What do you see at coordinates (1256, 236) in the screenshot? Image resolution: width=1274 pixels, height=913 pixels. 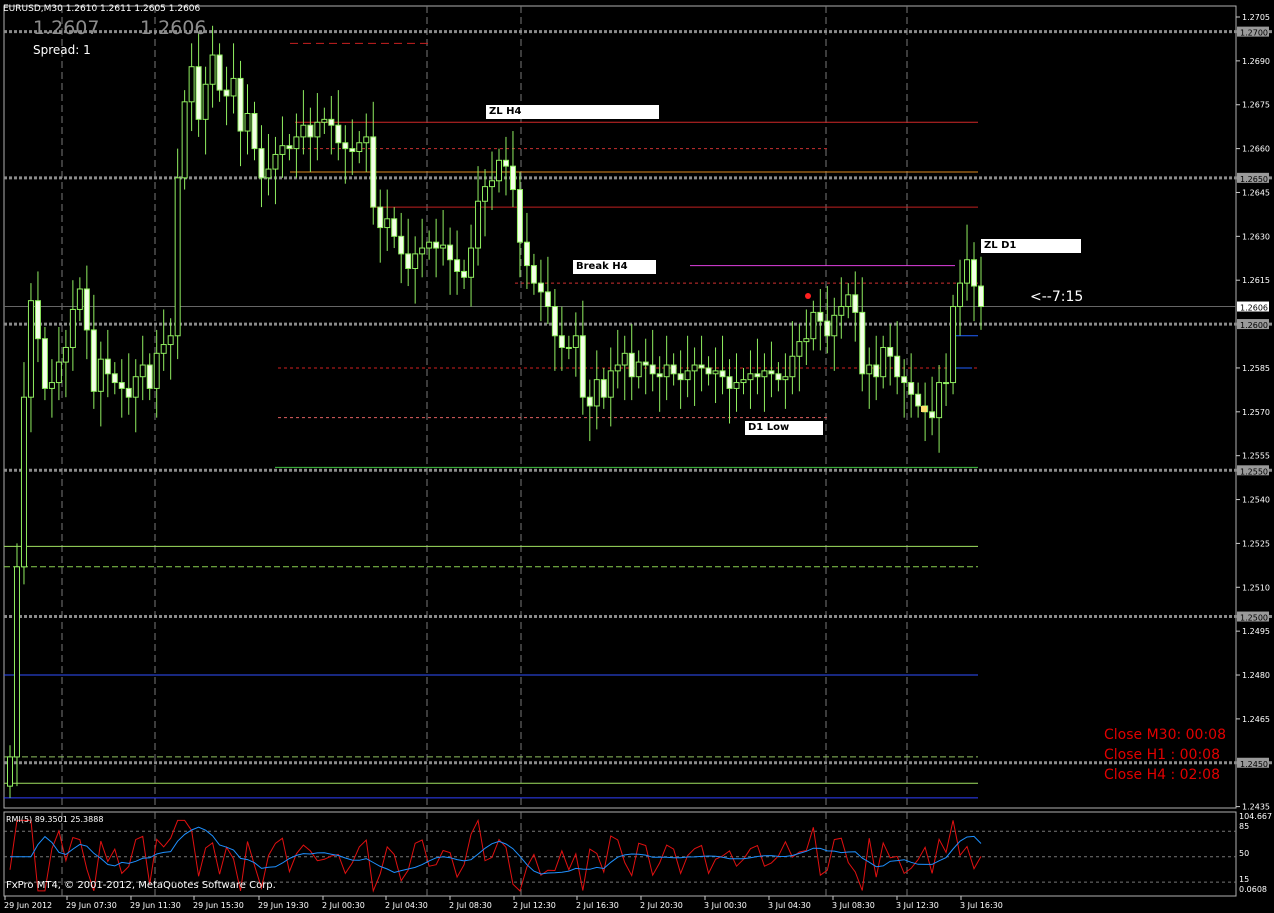 I see `y-tick-label: 1.2630` at bounding box center [1256, 236].